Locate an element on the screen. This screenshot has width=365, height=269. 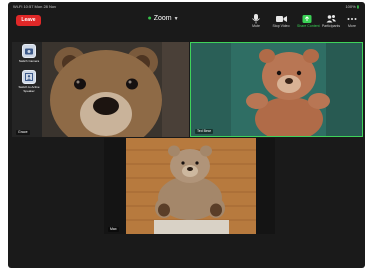
stop-video-label: Stop Video is located at coordinates (281, 26).